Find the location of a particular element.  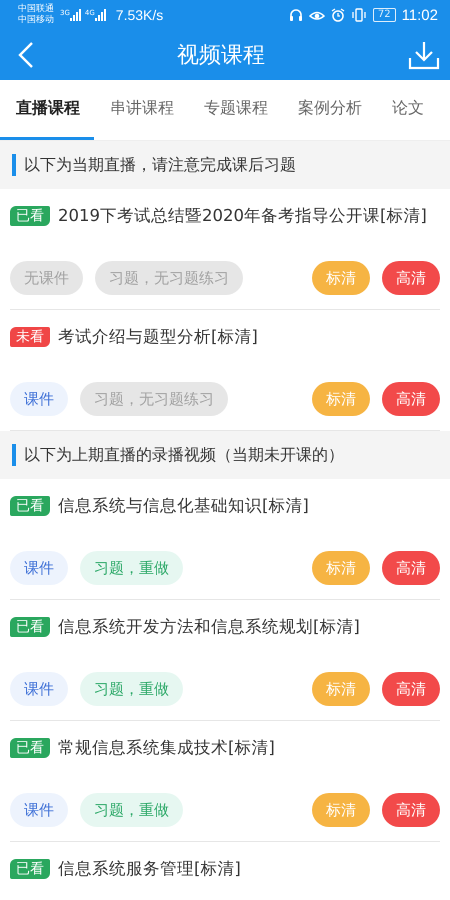

tab: 专题课程 is located at coordinates (235, 110).